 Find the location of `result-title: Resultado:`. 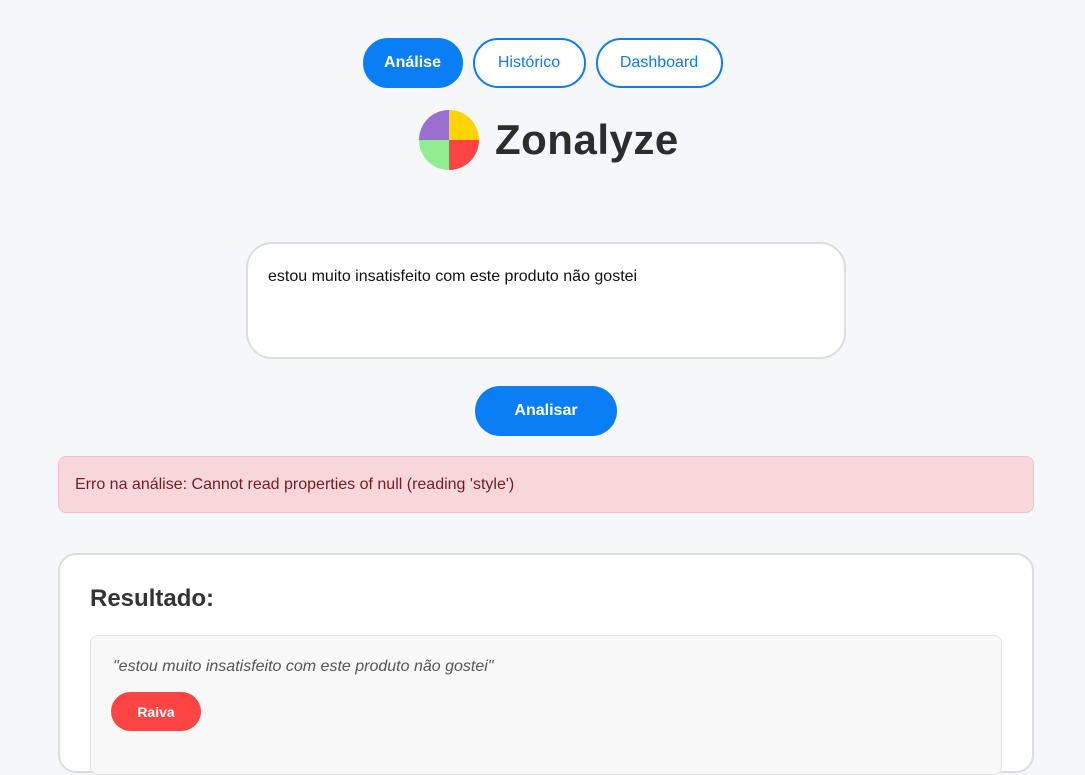

result-title: Resultado: is located at coordinates (152, 598).